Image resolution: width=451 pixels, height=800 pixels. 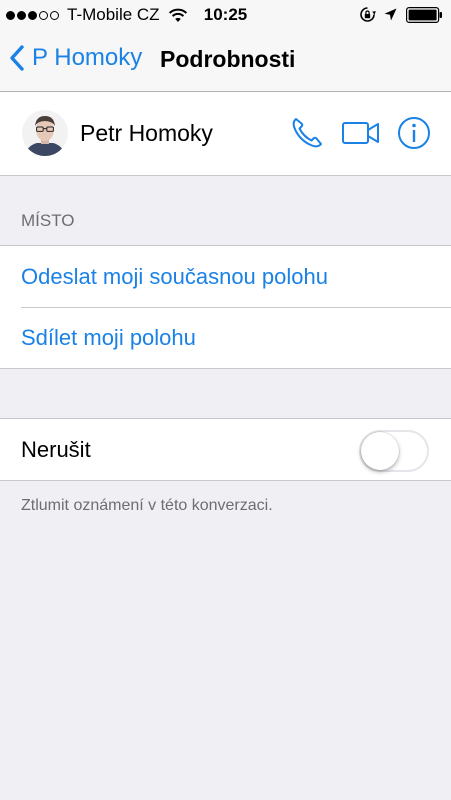 What do you see at coordinates (45, 133) in the screenshot?
I see `avatar` at bounding box center [45, 133].